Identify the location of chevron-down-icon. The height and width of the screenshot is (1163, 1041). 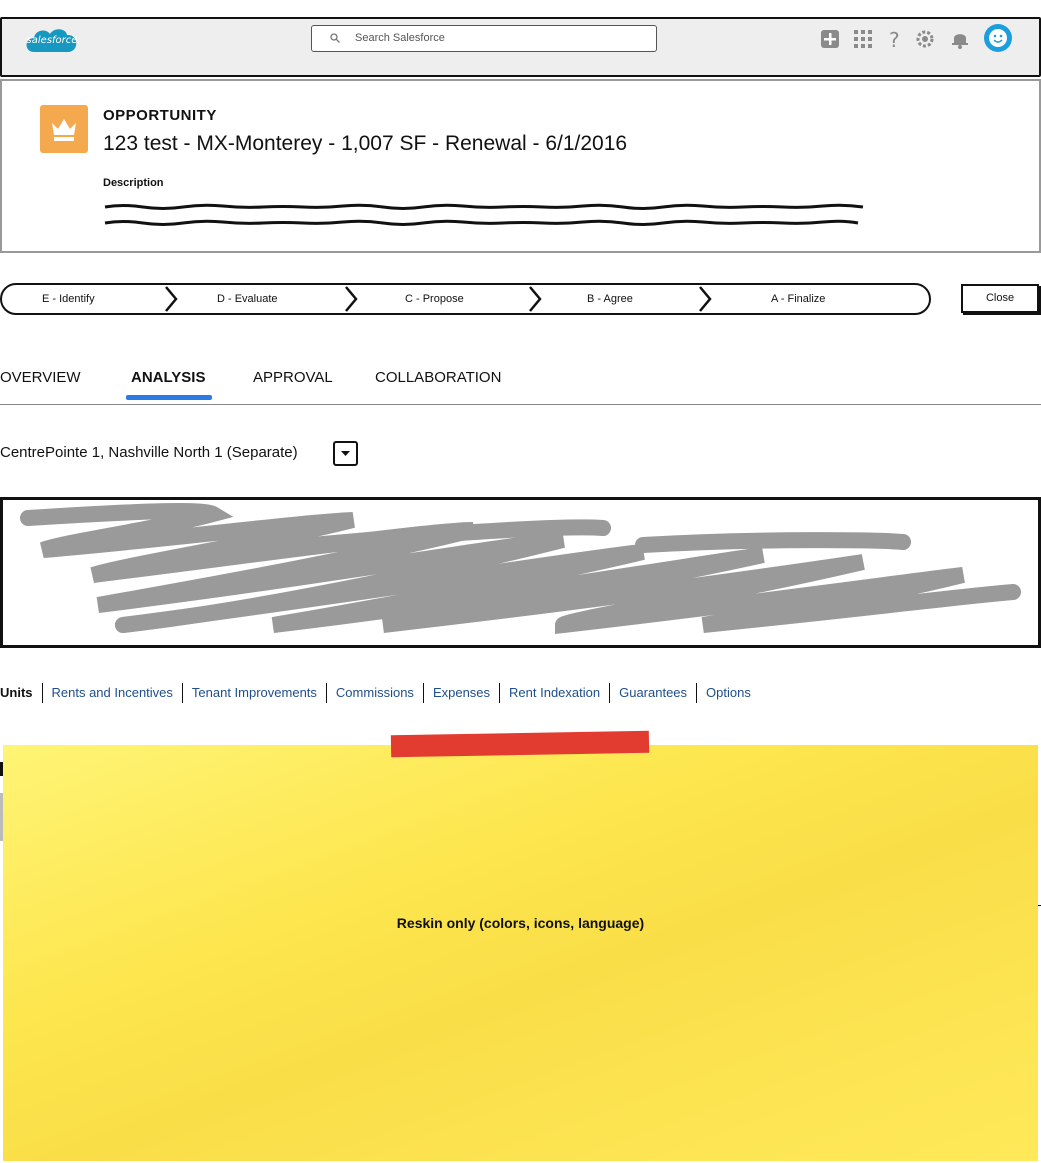
(345, 453).